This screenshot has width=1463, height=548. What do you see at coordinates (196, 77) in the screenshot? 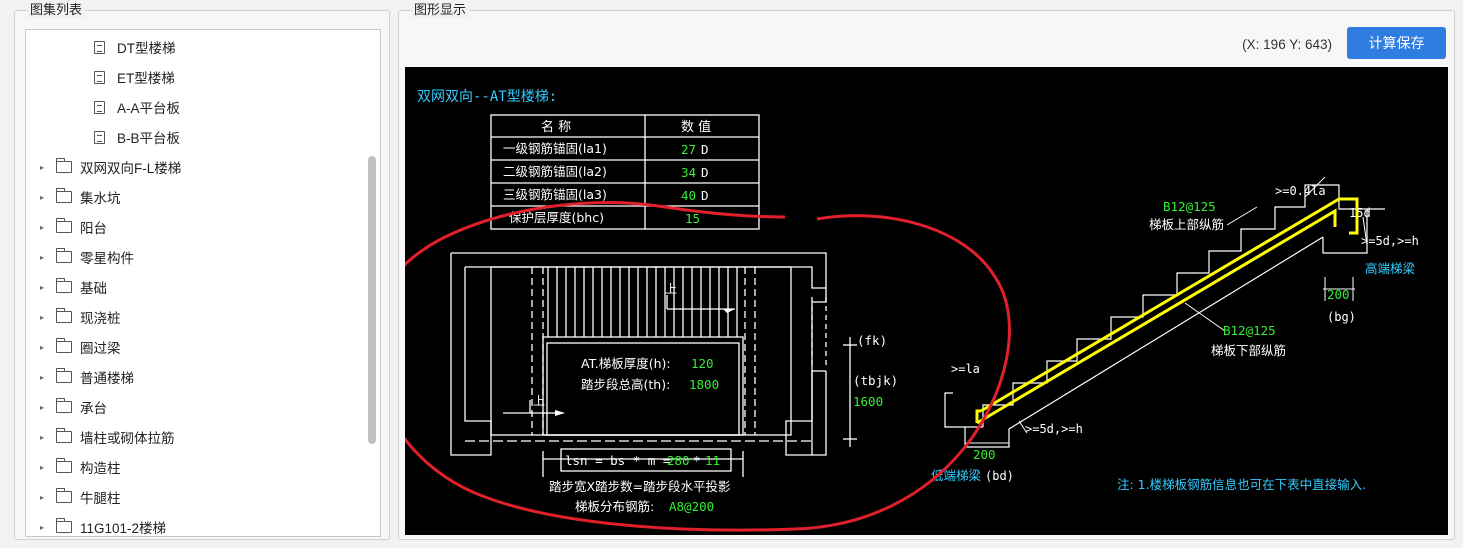
I see `tree-doc-item: ET型楼梯` at bounding box center [196, 77].